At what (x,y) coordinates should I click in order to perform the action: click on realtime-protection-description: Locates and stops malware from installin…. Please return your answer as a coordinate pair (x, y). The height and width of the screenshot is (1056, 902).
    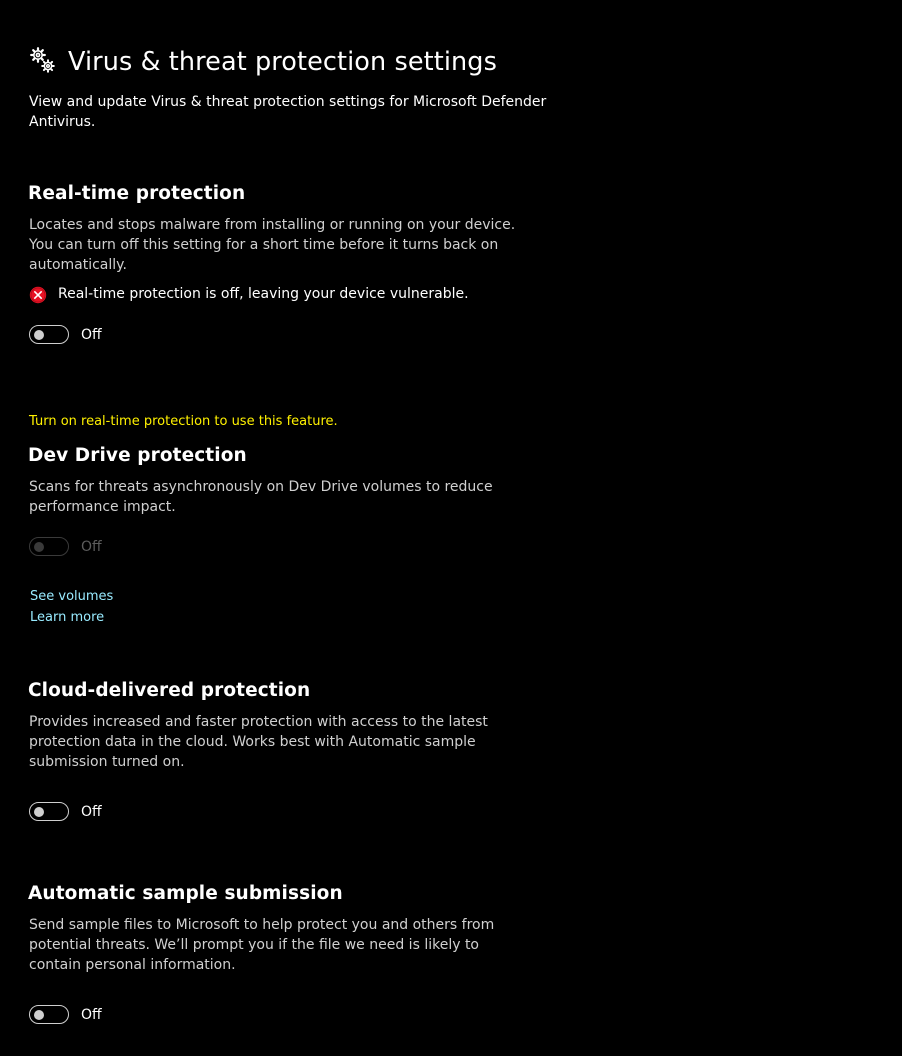
    Looking at the image, I should click on (272, 245).